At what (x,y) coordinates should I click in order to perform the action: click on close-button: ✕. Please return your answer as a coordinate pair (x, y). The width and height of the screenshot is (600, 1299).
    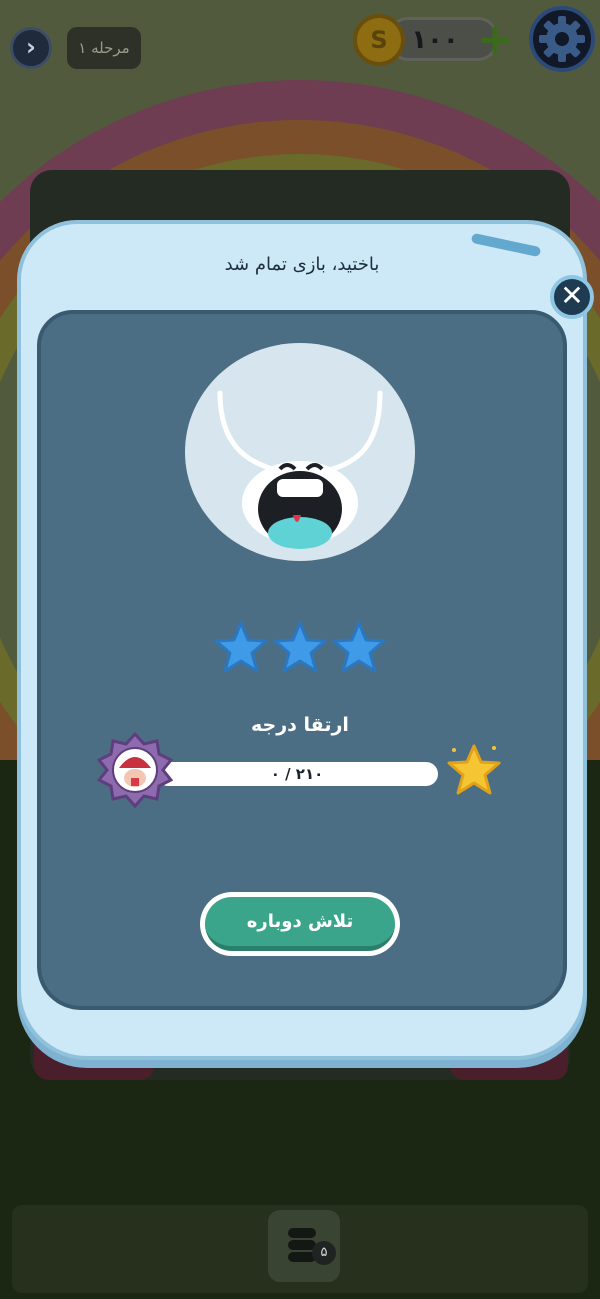
    Looking at the image, I should click on (572, 297).